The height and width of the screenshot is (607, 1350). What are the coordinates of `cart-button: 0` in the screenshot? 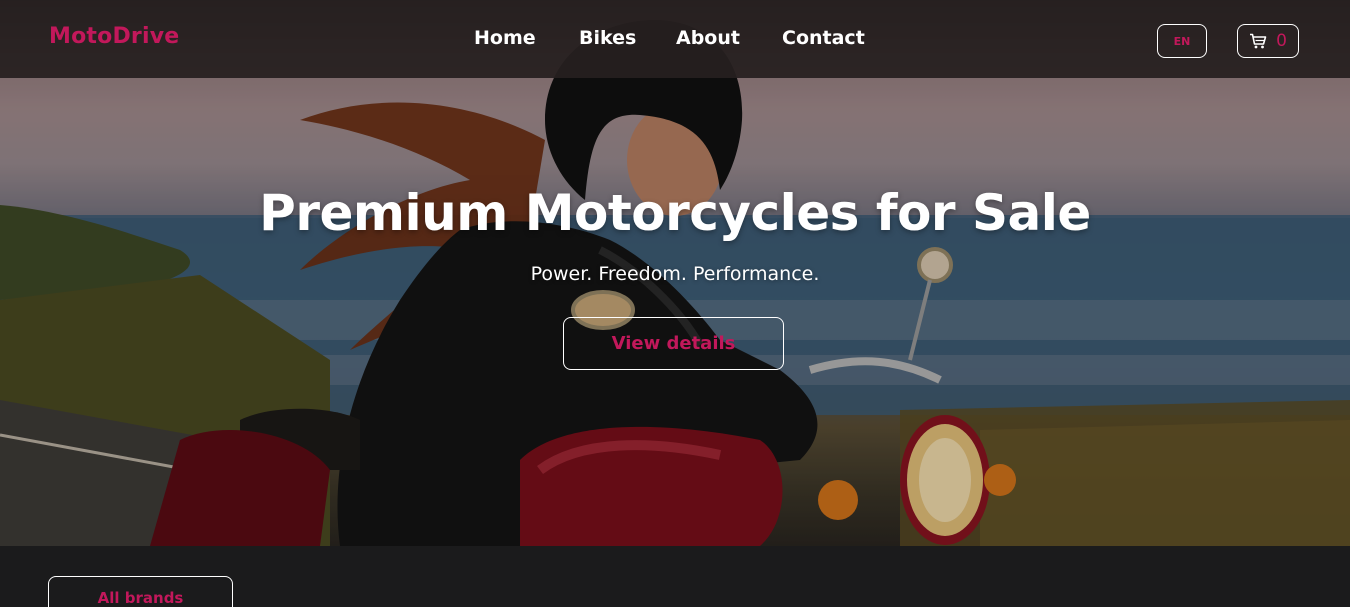 It's located at (1268, 41).